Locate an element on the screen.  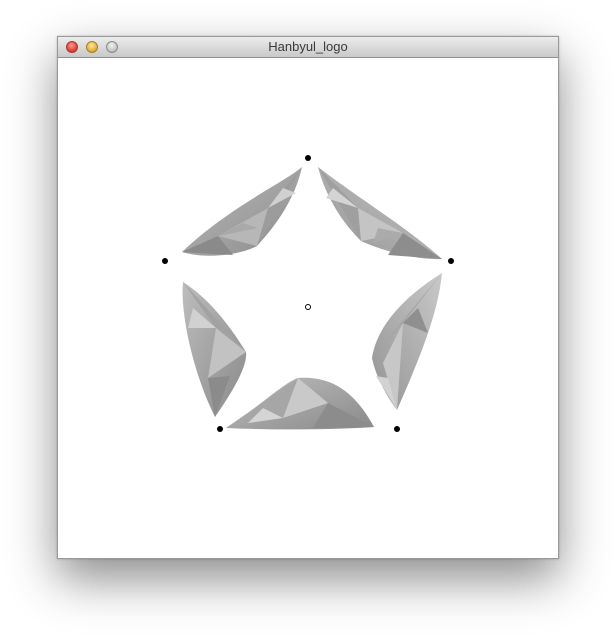
center-marker is located at coordinates (308, 307).